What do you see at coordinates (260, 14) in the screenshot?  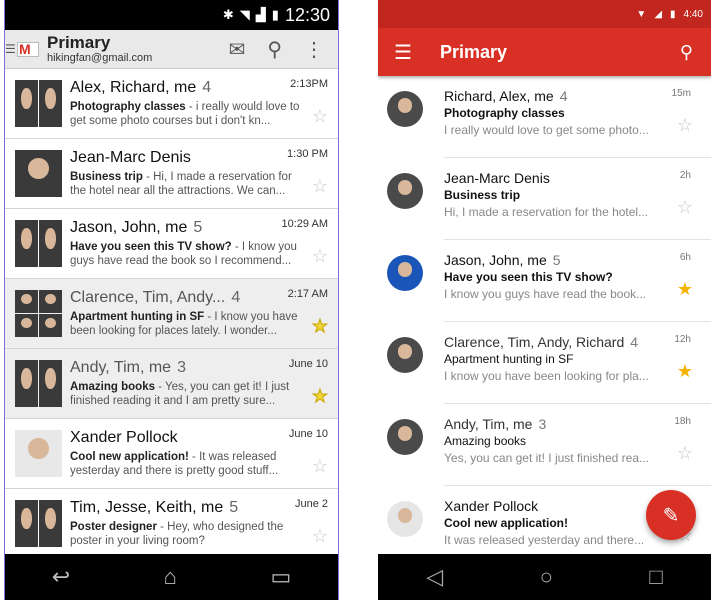 I see `signal-icon: ▟` at bounding box center [260, 14].